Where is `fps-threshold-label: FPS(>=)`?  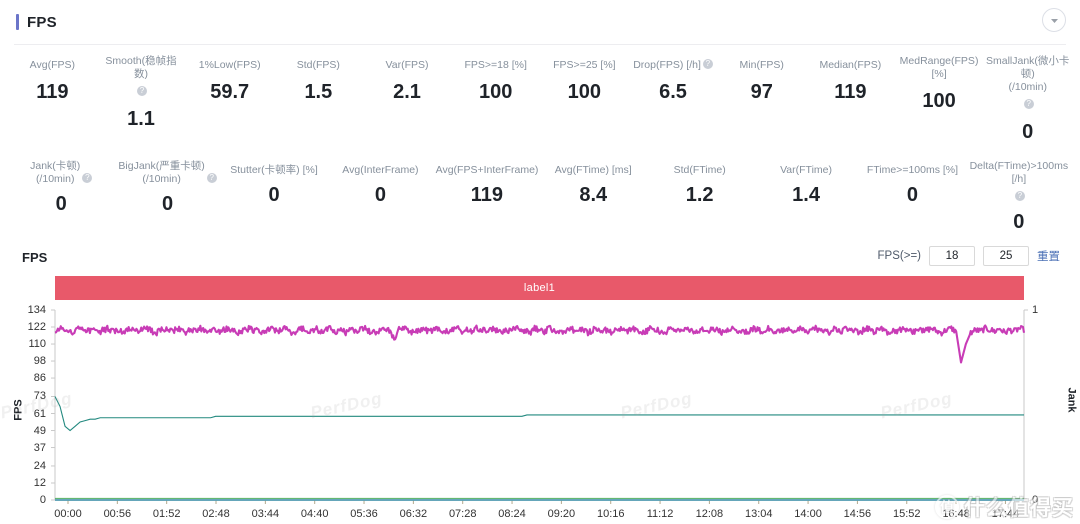 fps-threshold-label: FPS(>=) is located at coordinates (899, 256).